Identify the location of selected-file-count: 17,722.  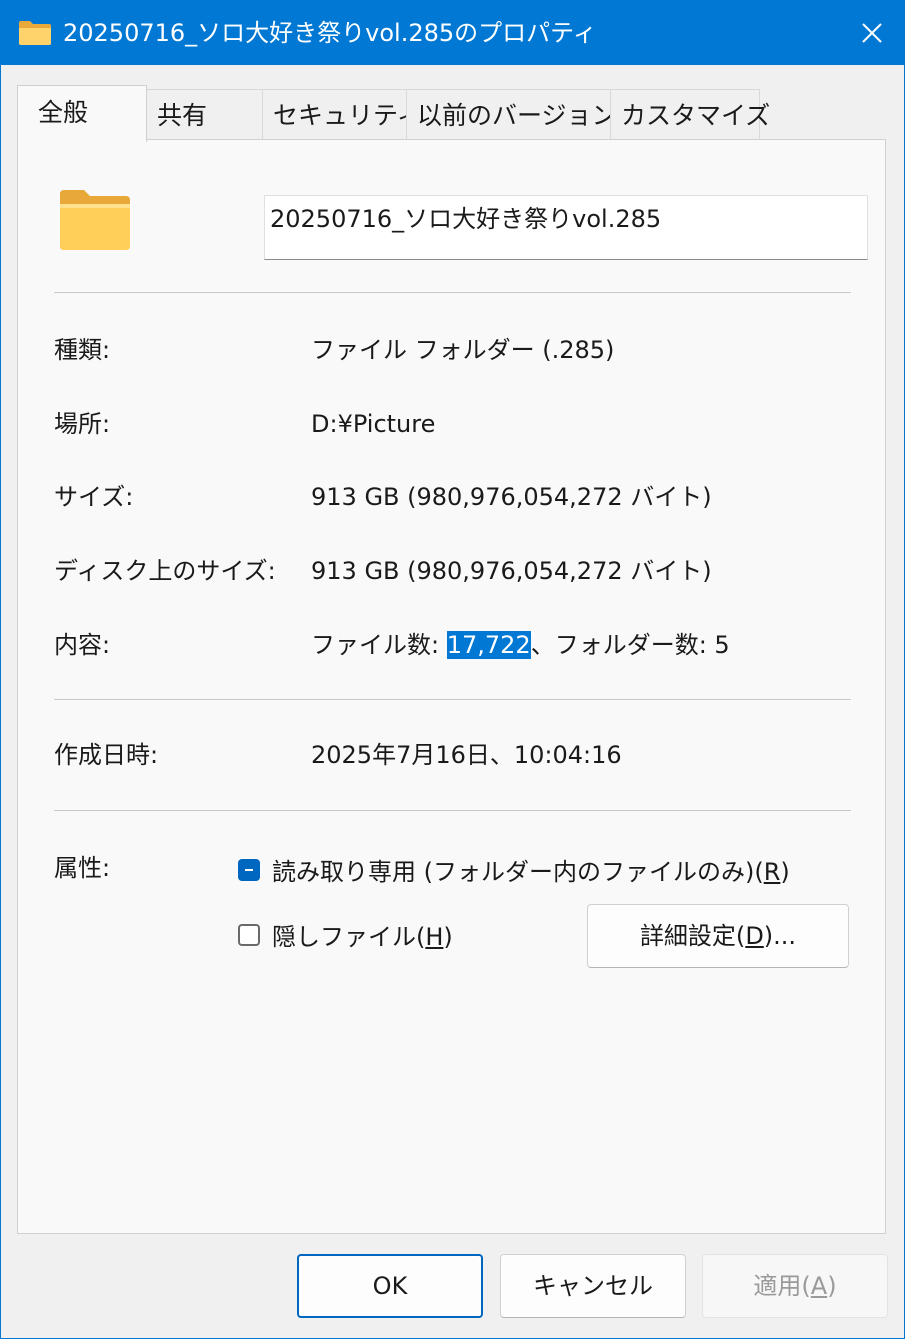
(488, 645).